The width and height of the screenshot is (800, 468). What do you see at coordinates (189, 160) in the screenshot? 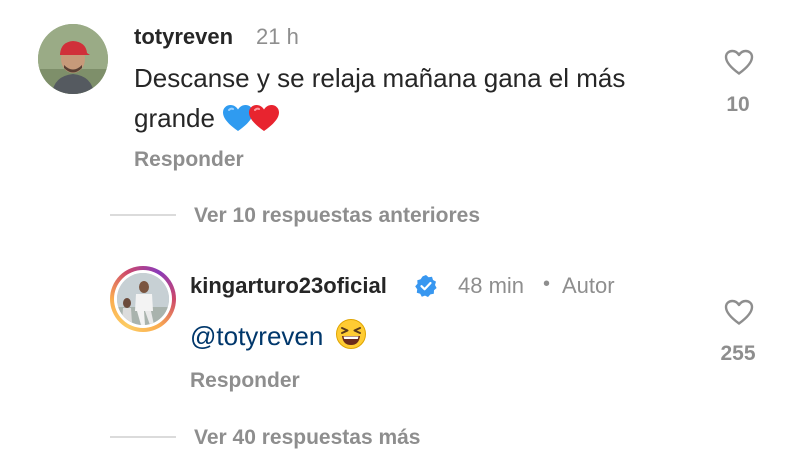
I see `reply-button: Responder` at bounding box center [189, 160].